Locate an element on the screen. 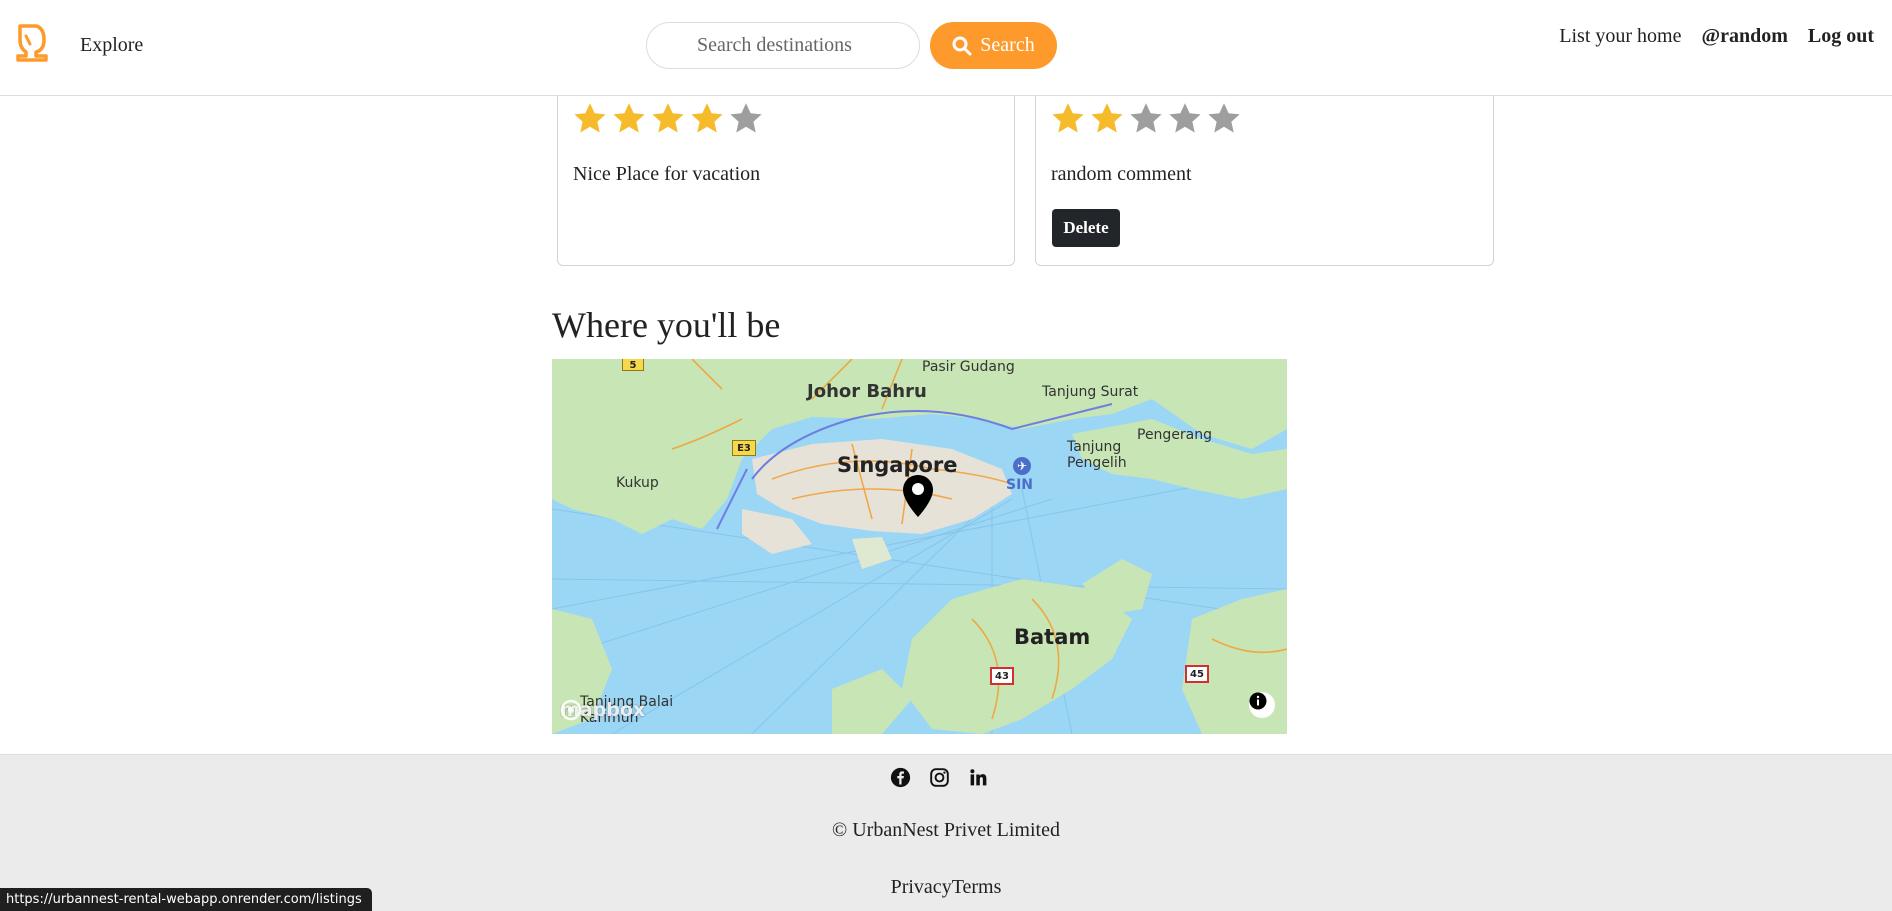 The height and width of the screenshot is (911, 1892). review-comment: random comment is located at coordinates (1121, 174).